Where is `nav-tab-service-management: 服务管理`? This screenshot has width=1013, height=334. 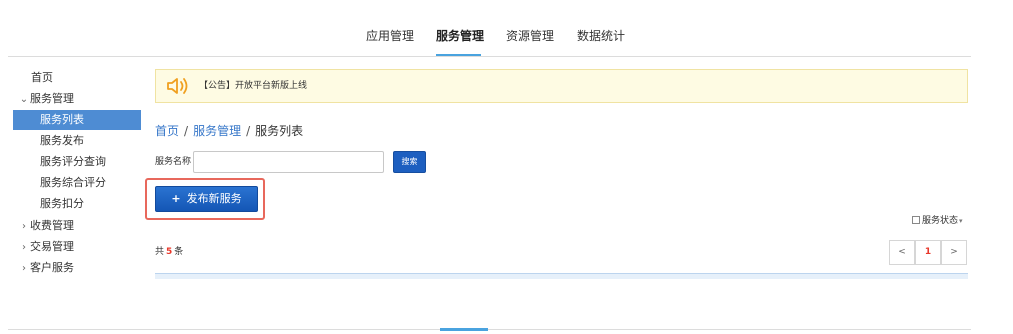 nav-tab-service-management: 服务管理 is located at coordinates (460, 36).